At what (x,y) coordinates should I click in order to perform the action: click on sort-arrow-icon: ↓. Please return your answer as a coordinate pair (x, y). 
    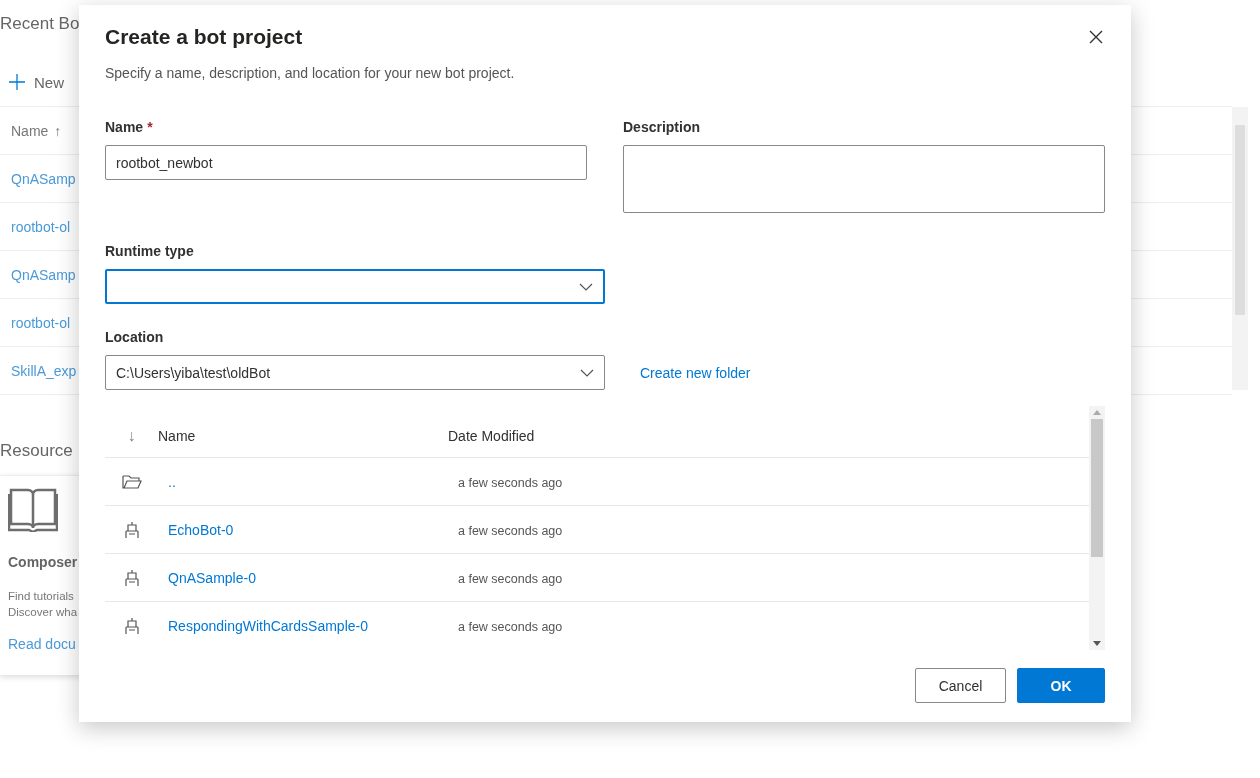
    Looking at the image, I should click on (131, 435).